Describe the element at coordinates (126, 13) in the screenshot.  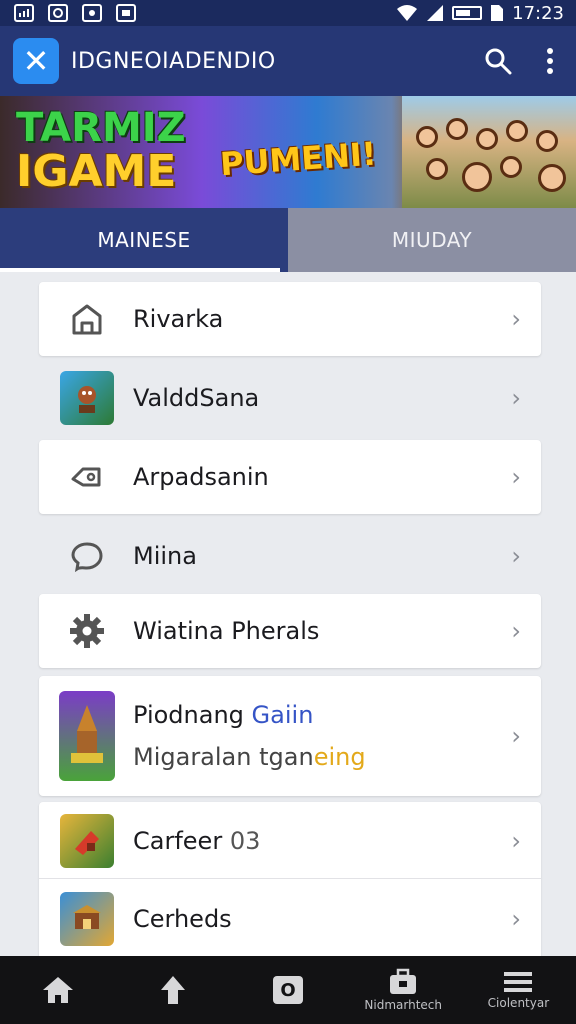
I see `chat-notification-icon` at that location.